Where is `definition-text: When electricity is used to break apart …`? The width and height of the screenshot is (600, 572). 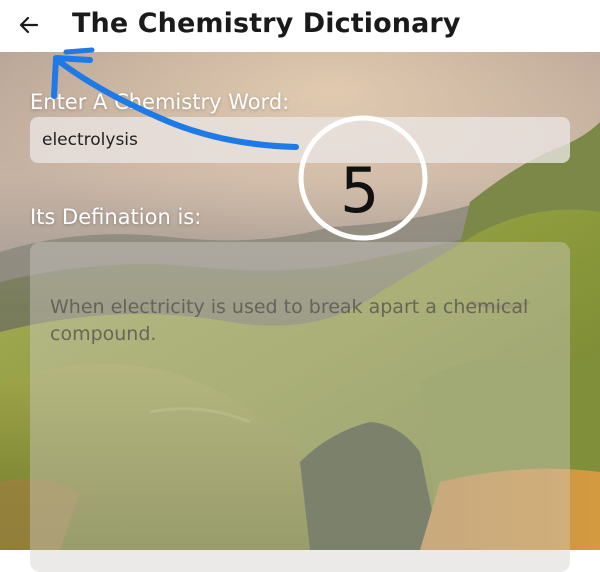
definition-text: When electricity is used to break apart … is located at coordinates (289, 320).